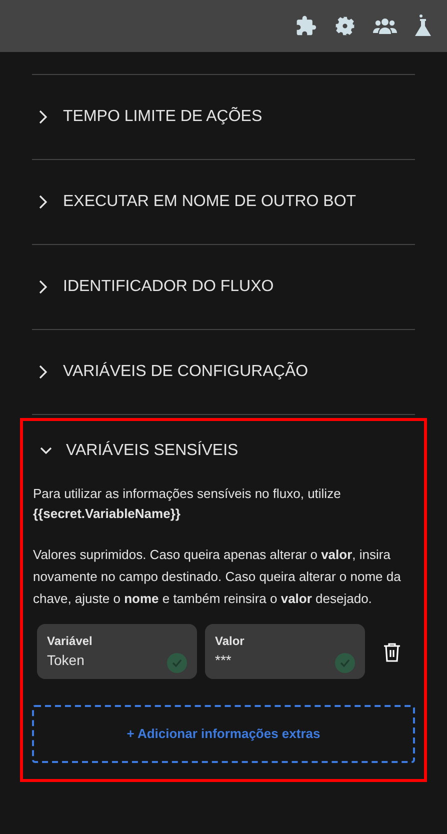  Describe the element at coordinates (423, 26) in the screenshot. I see `flask-icon` at that location.